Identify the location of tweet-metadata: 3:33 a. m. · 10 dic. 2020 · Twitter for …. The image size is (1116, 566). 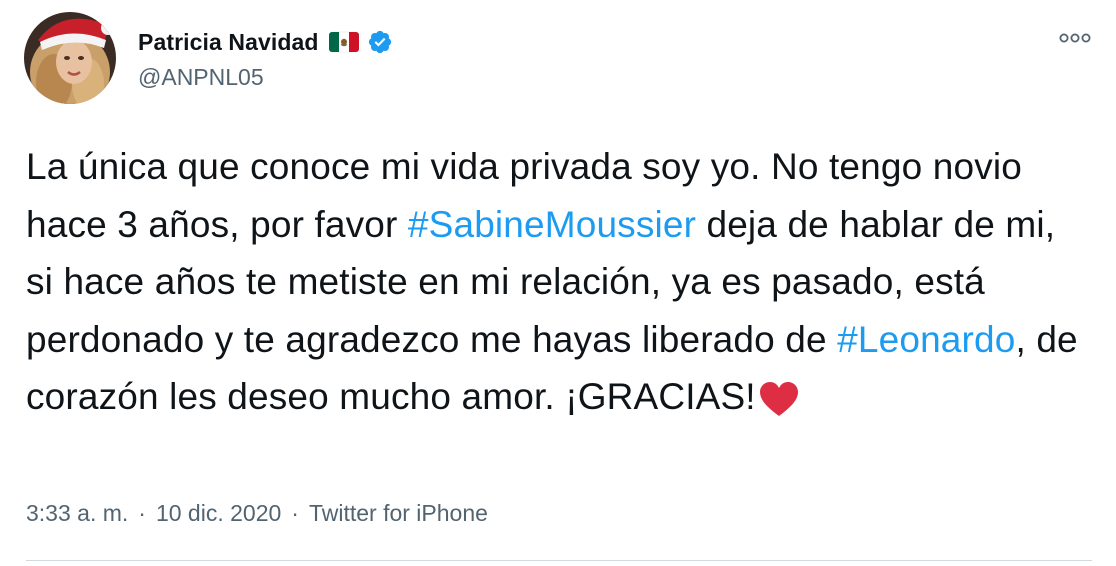
(257, 513).